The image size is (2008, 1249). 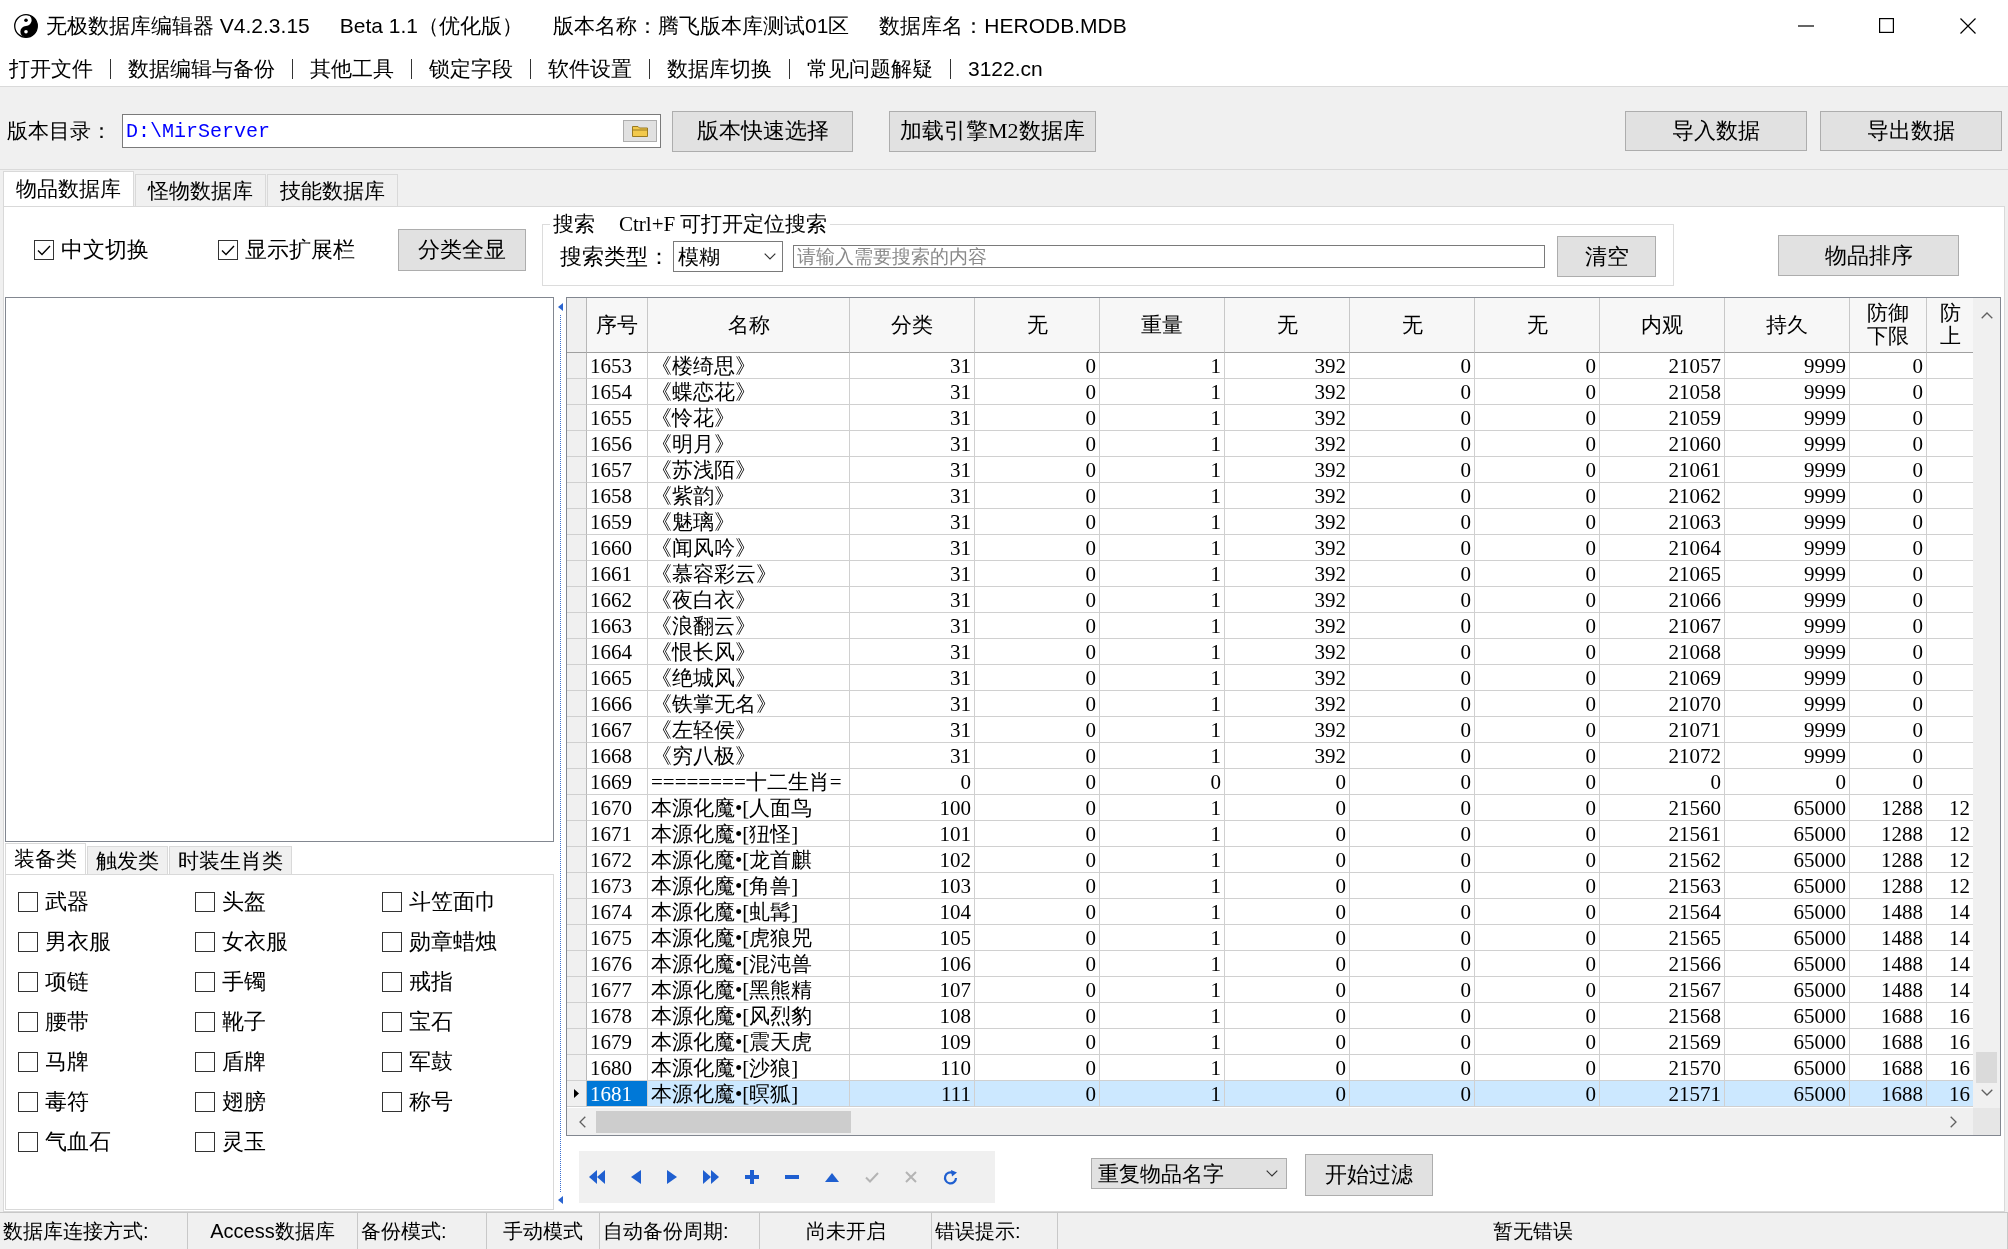 I want to click on search-hint: Ctrl+F 可打开定位搜索, so click(x=723, y=224).